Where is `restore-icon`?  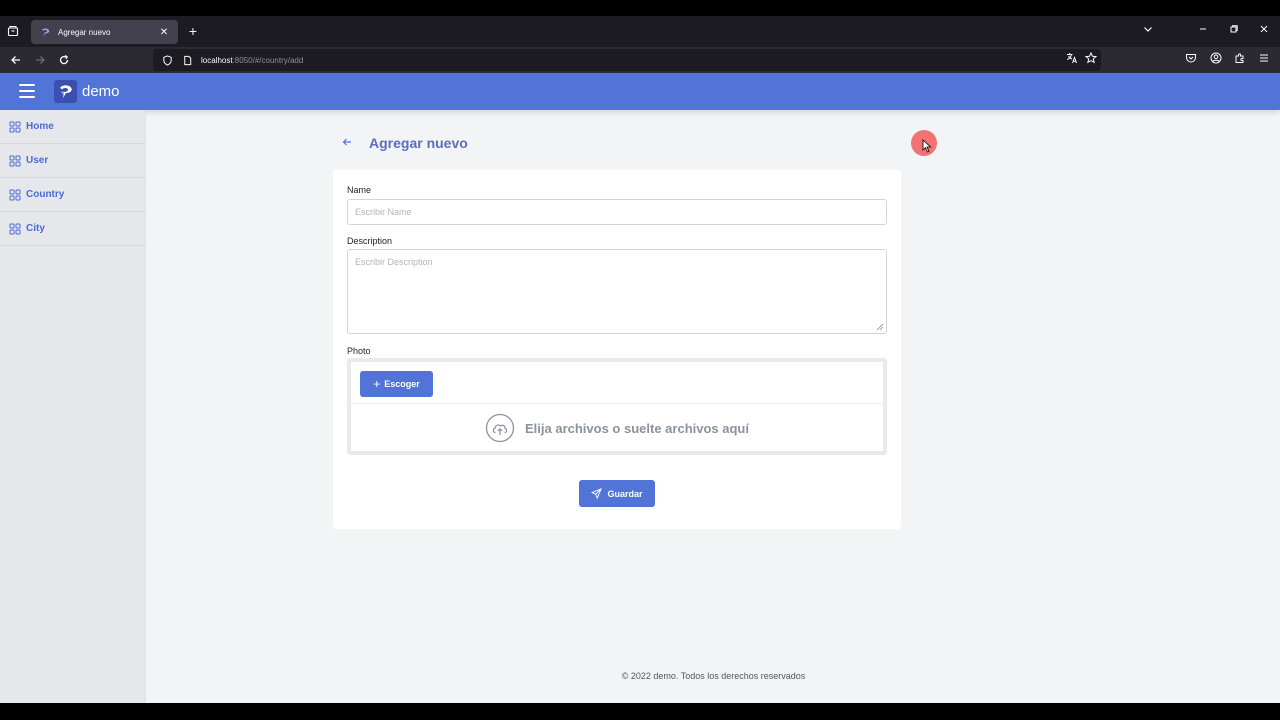 restore-icon is located at coordinates (1234, 31).